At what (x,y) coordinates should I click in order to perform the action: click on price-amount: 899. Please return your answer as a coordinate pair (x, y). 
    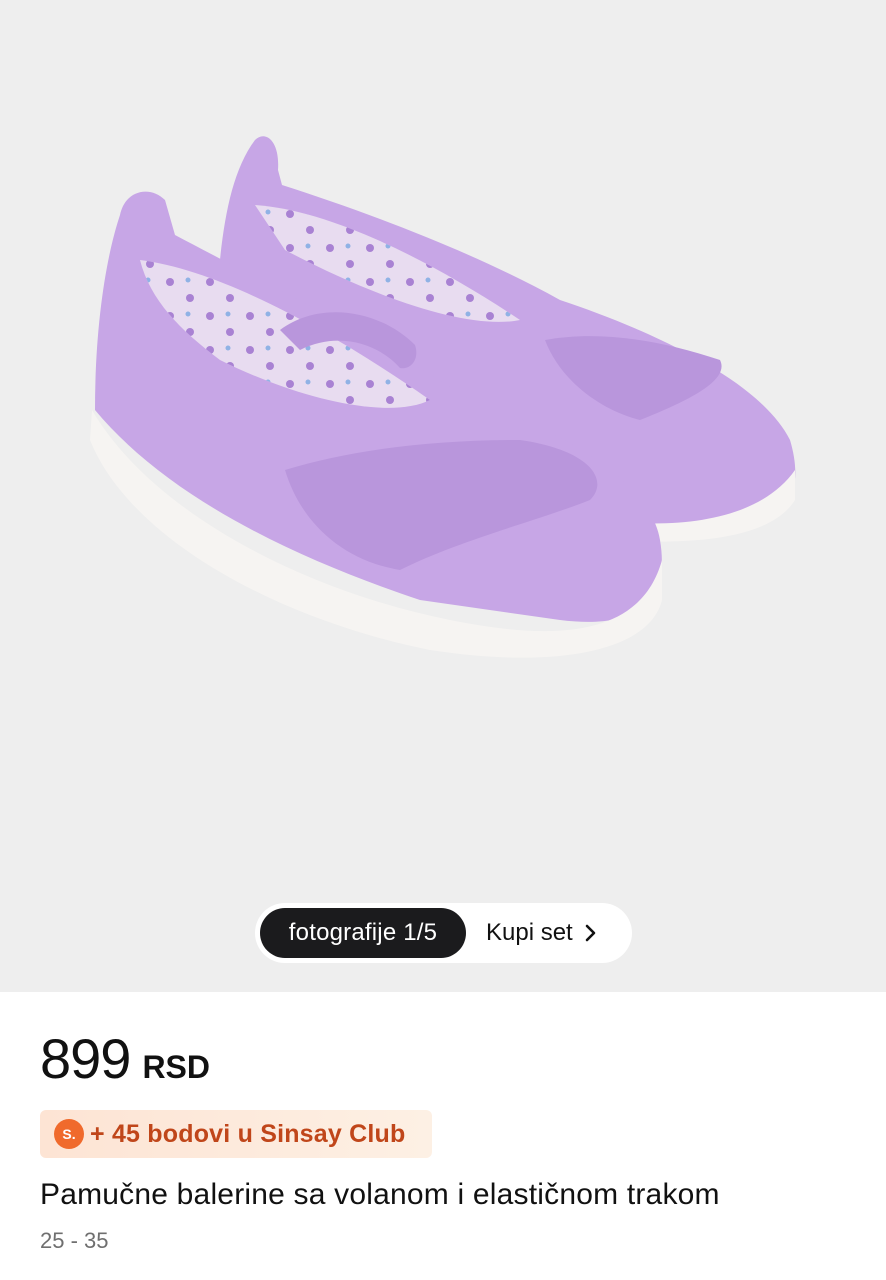
    Looking at the image, I should click on (85, 1058).